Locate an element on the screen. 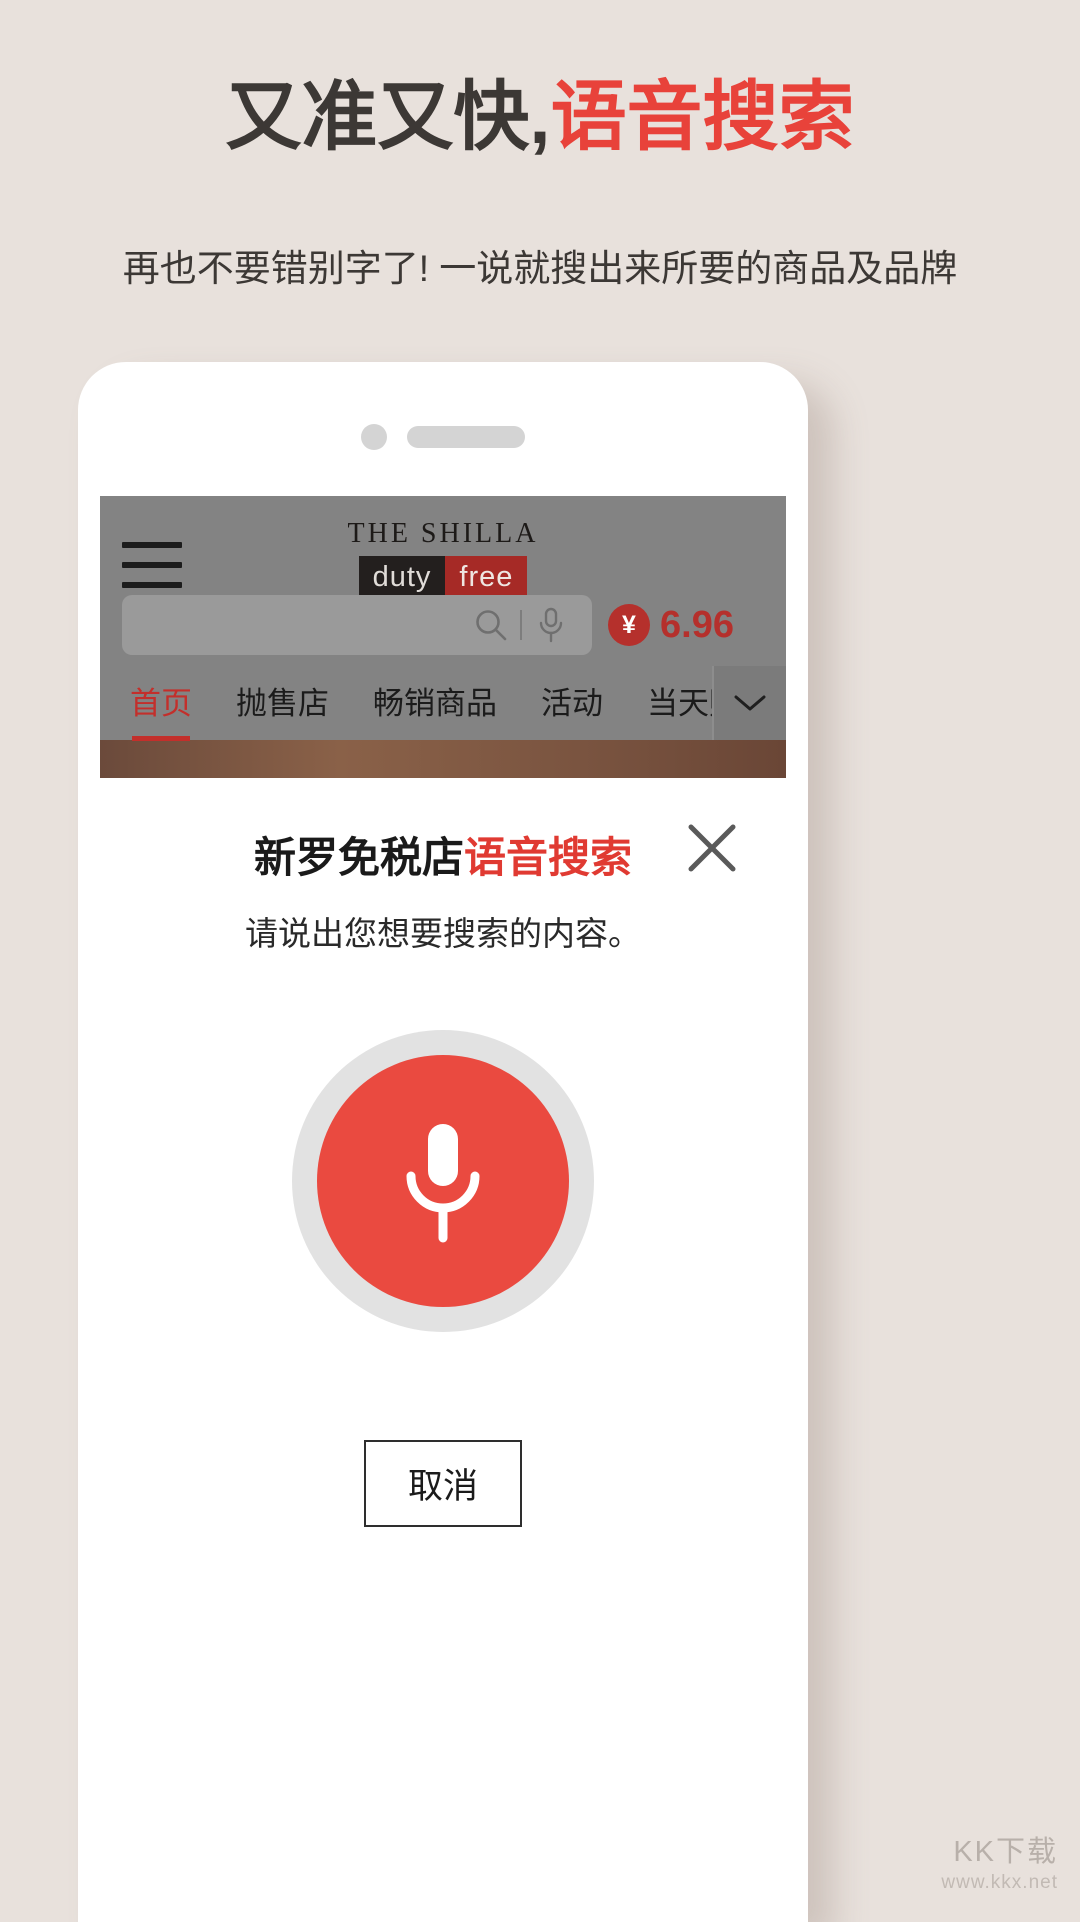 Image resolution: width=1080 pixels, height=1922 pixels. cancel-button: 取消 is located at coordinates (442, 1483).